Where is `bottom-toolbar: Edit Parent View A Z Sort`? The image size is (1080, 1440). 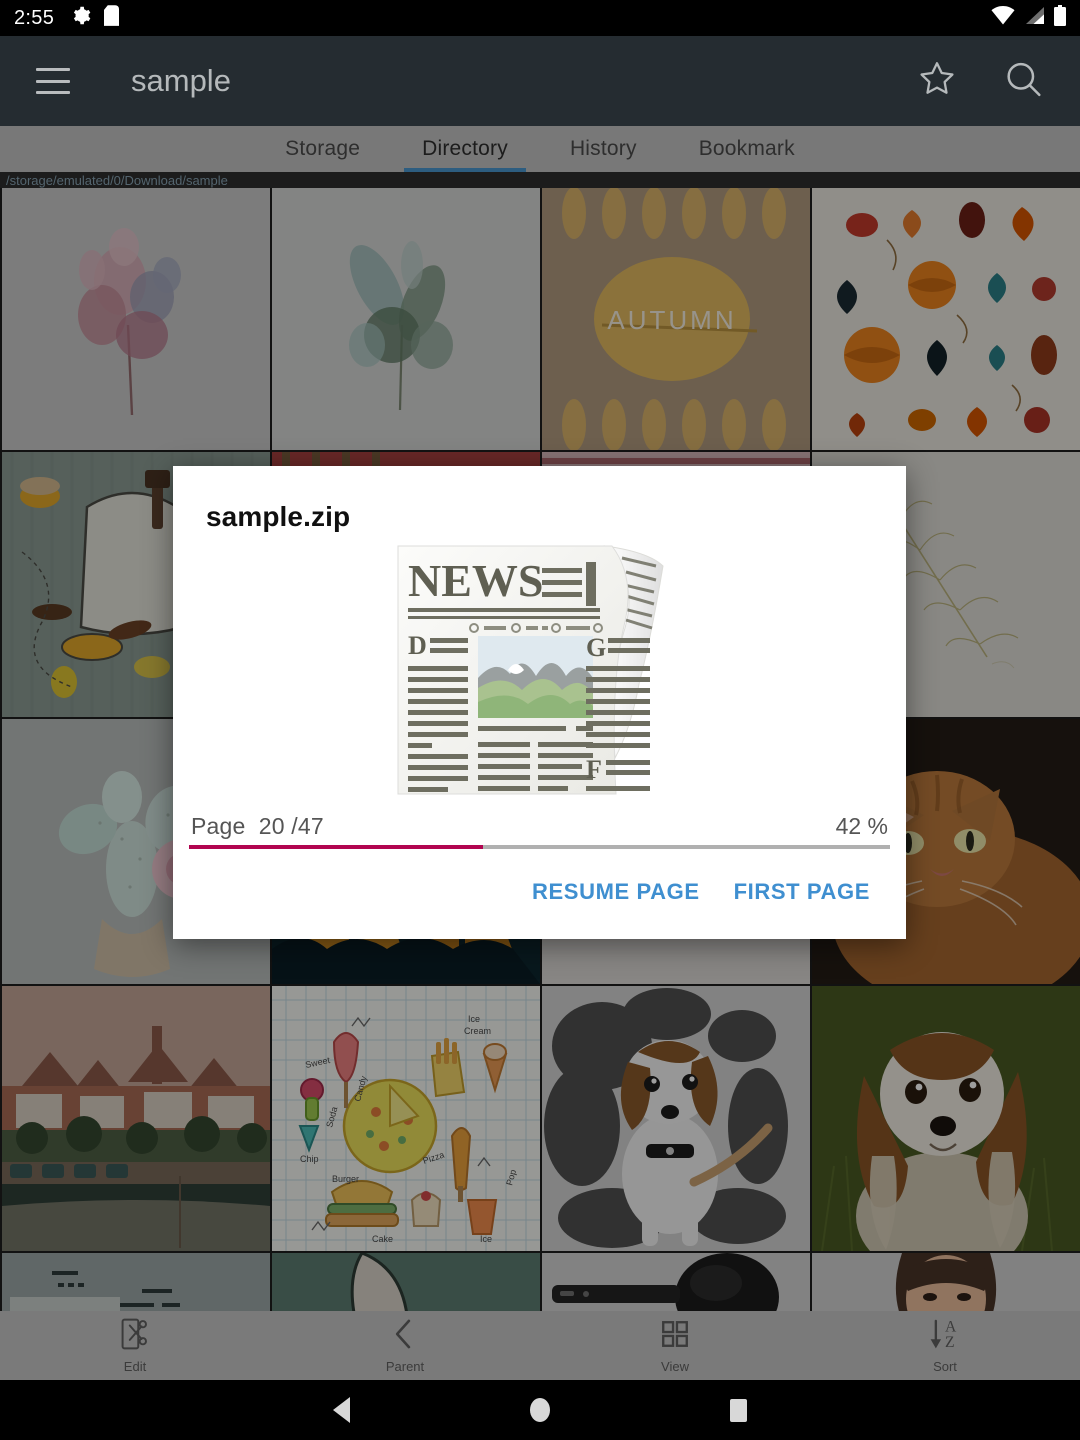 bottom-toolbar: Edit Parent View A Z Sort is located at coordinates (540, 1345).